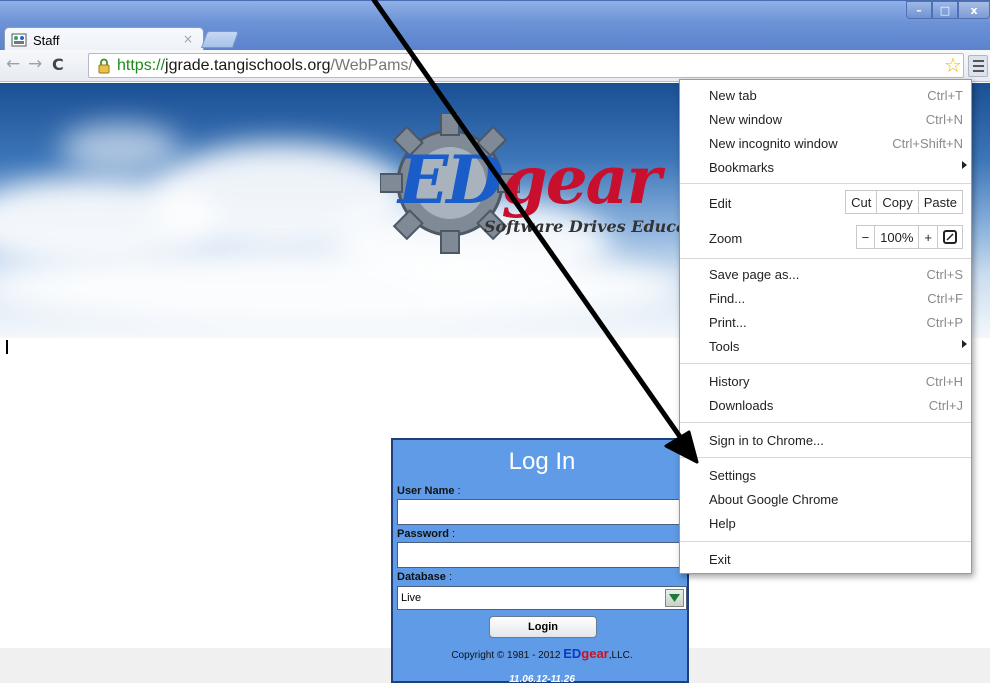 This screenshot has height=683, width=990. Describe the element at coordinates (944, 274) in the screenshot. I see `menu-shortcut: Ctrl+S` at that location.